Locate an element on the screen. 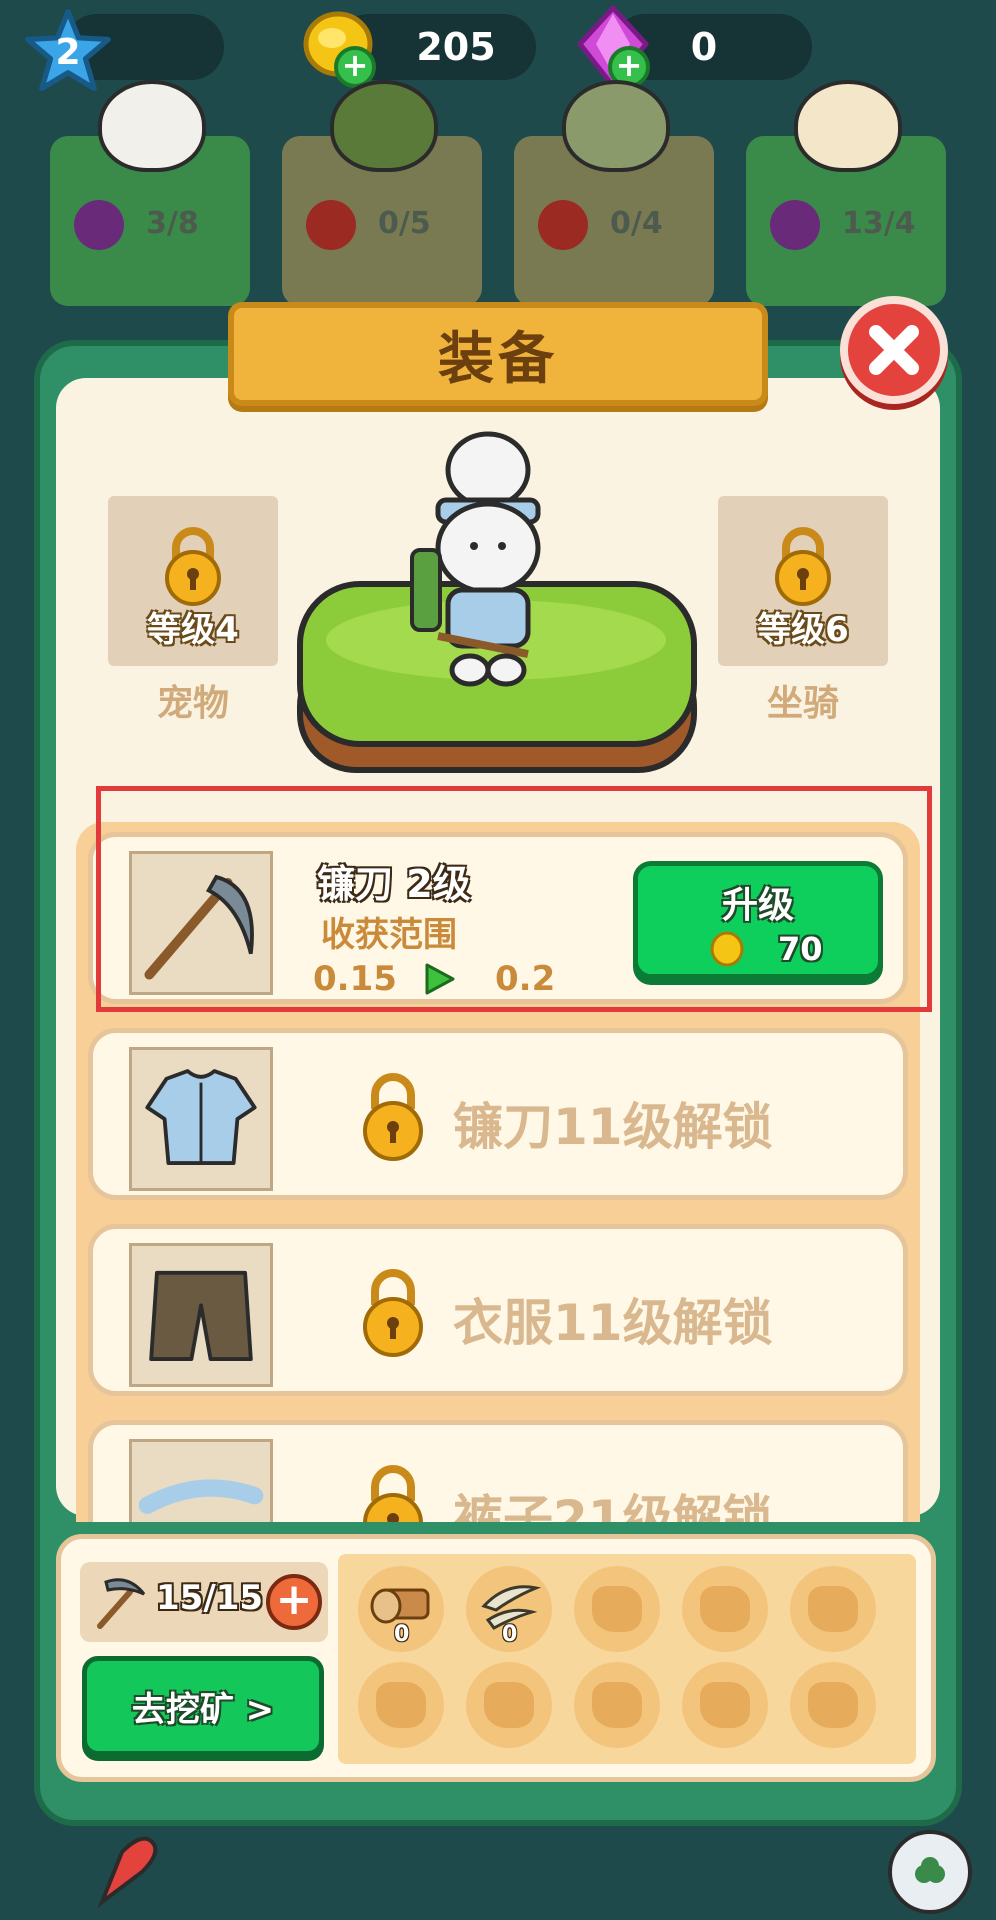 The height and width of the screenshot is (1920, 996). animal-card-dragon: 0/4 is located at coordinates (614, 193).